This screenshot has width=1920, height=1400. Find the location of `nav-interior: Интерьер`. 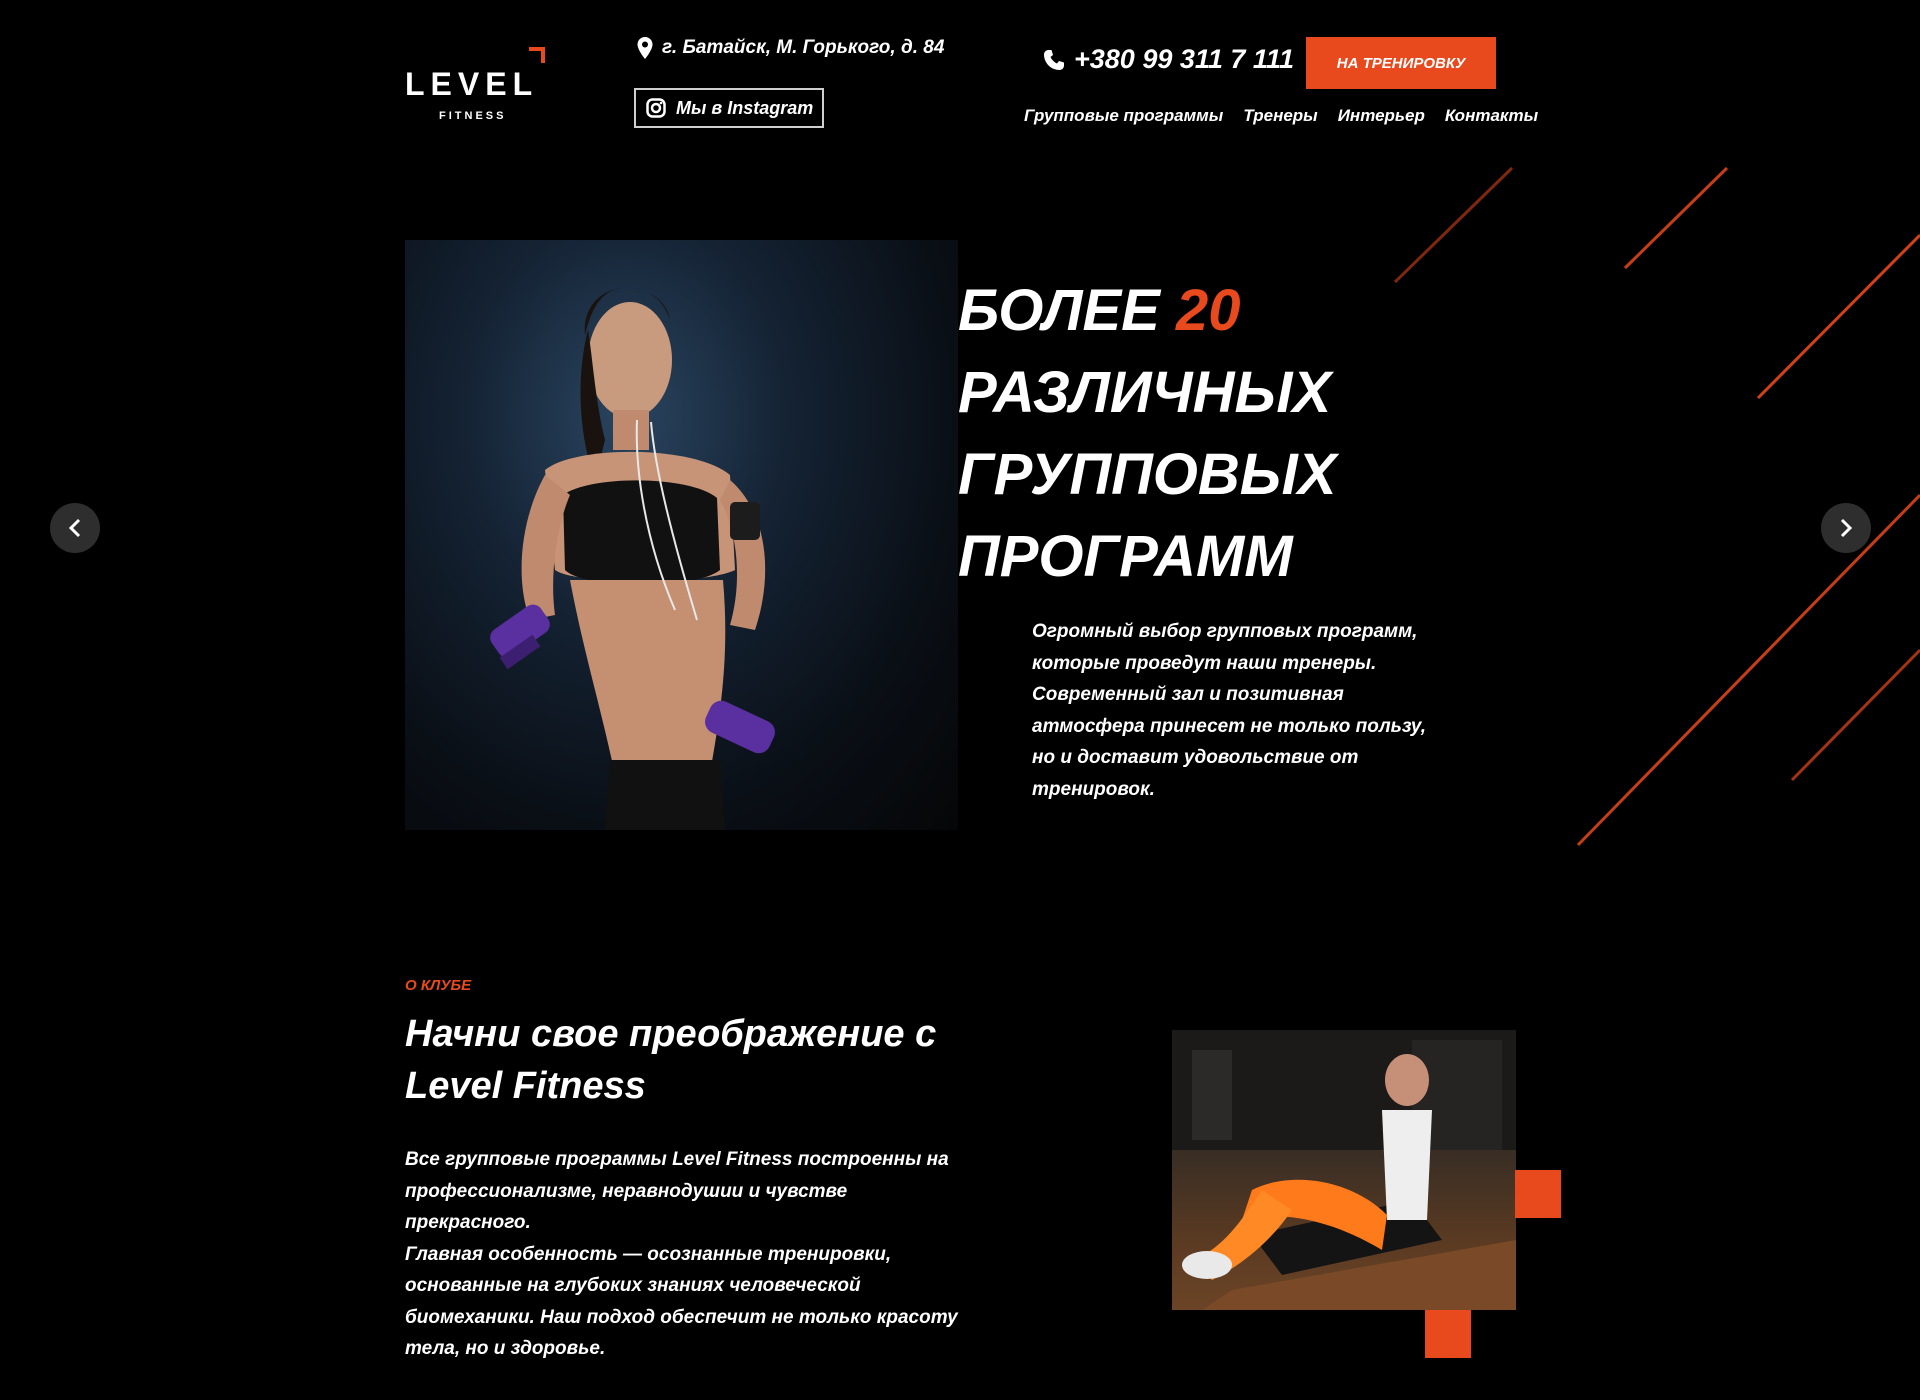

nav-interior: Интерьер is located at coordinates (1381, 116).